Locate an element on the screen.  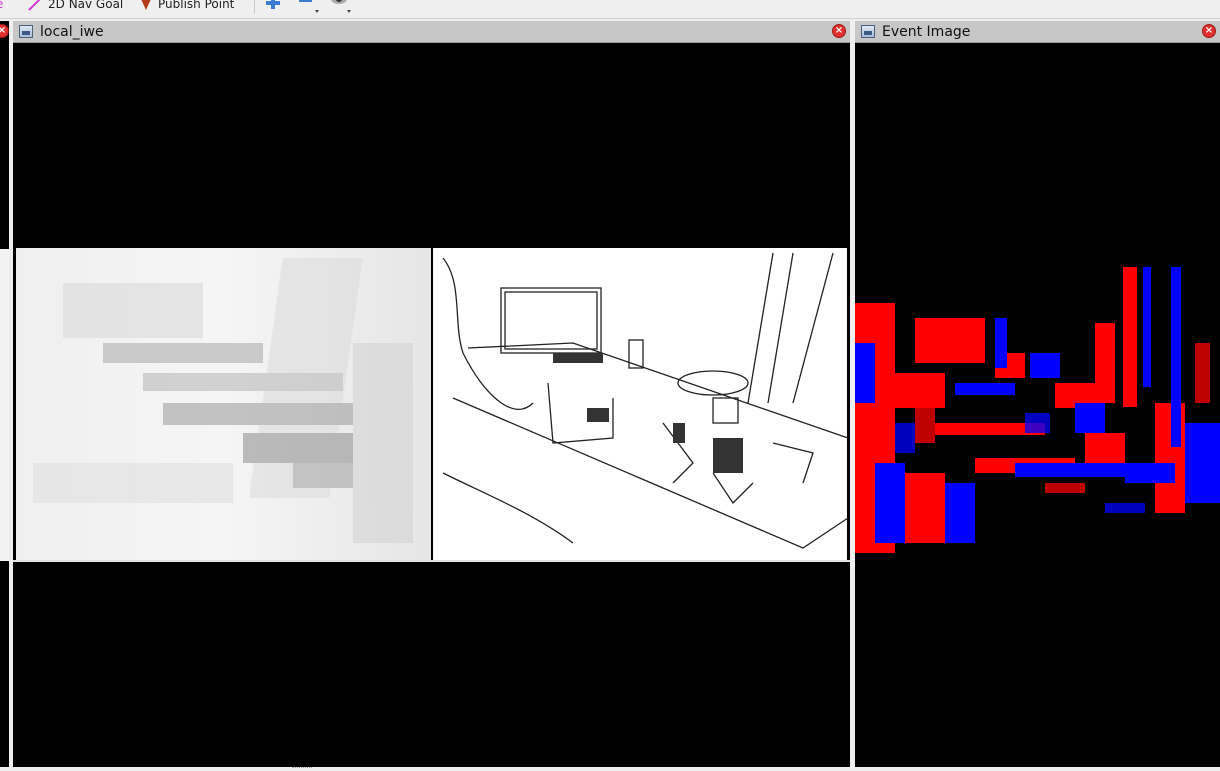
event-image-titlebar: Event Image × is located at coordinates (1037, 32).